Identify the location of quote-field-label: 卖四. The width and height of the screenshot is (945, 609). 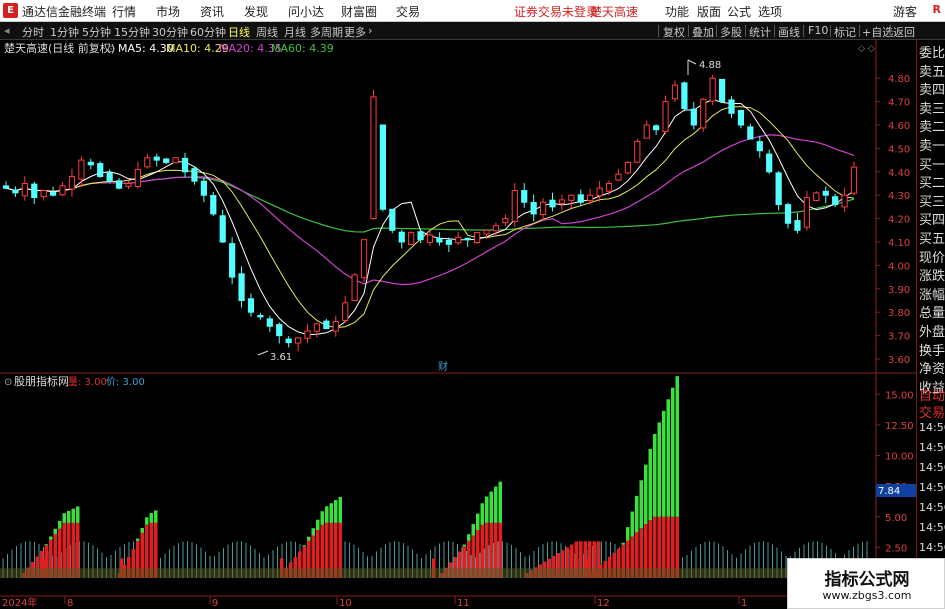
(932, 91).